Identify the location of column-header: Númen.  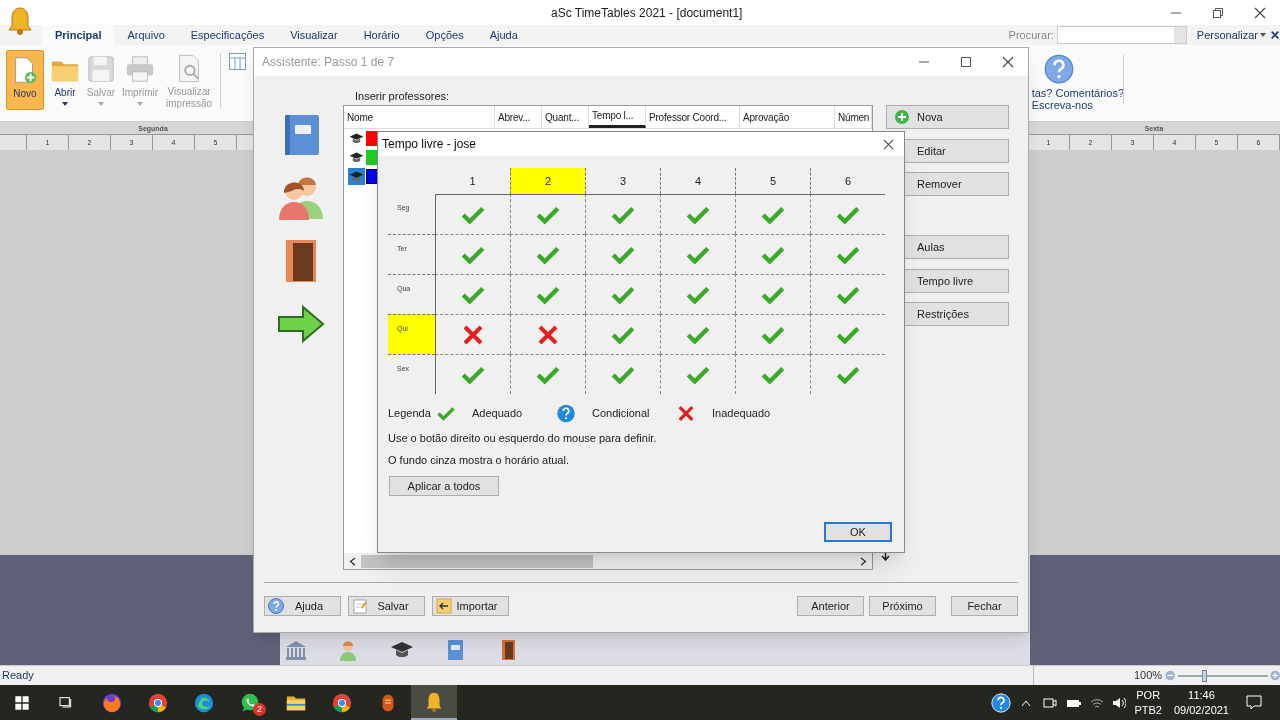
(853, 117).